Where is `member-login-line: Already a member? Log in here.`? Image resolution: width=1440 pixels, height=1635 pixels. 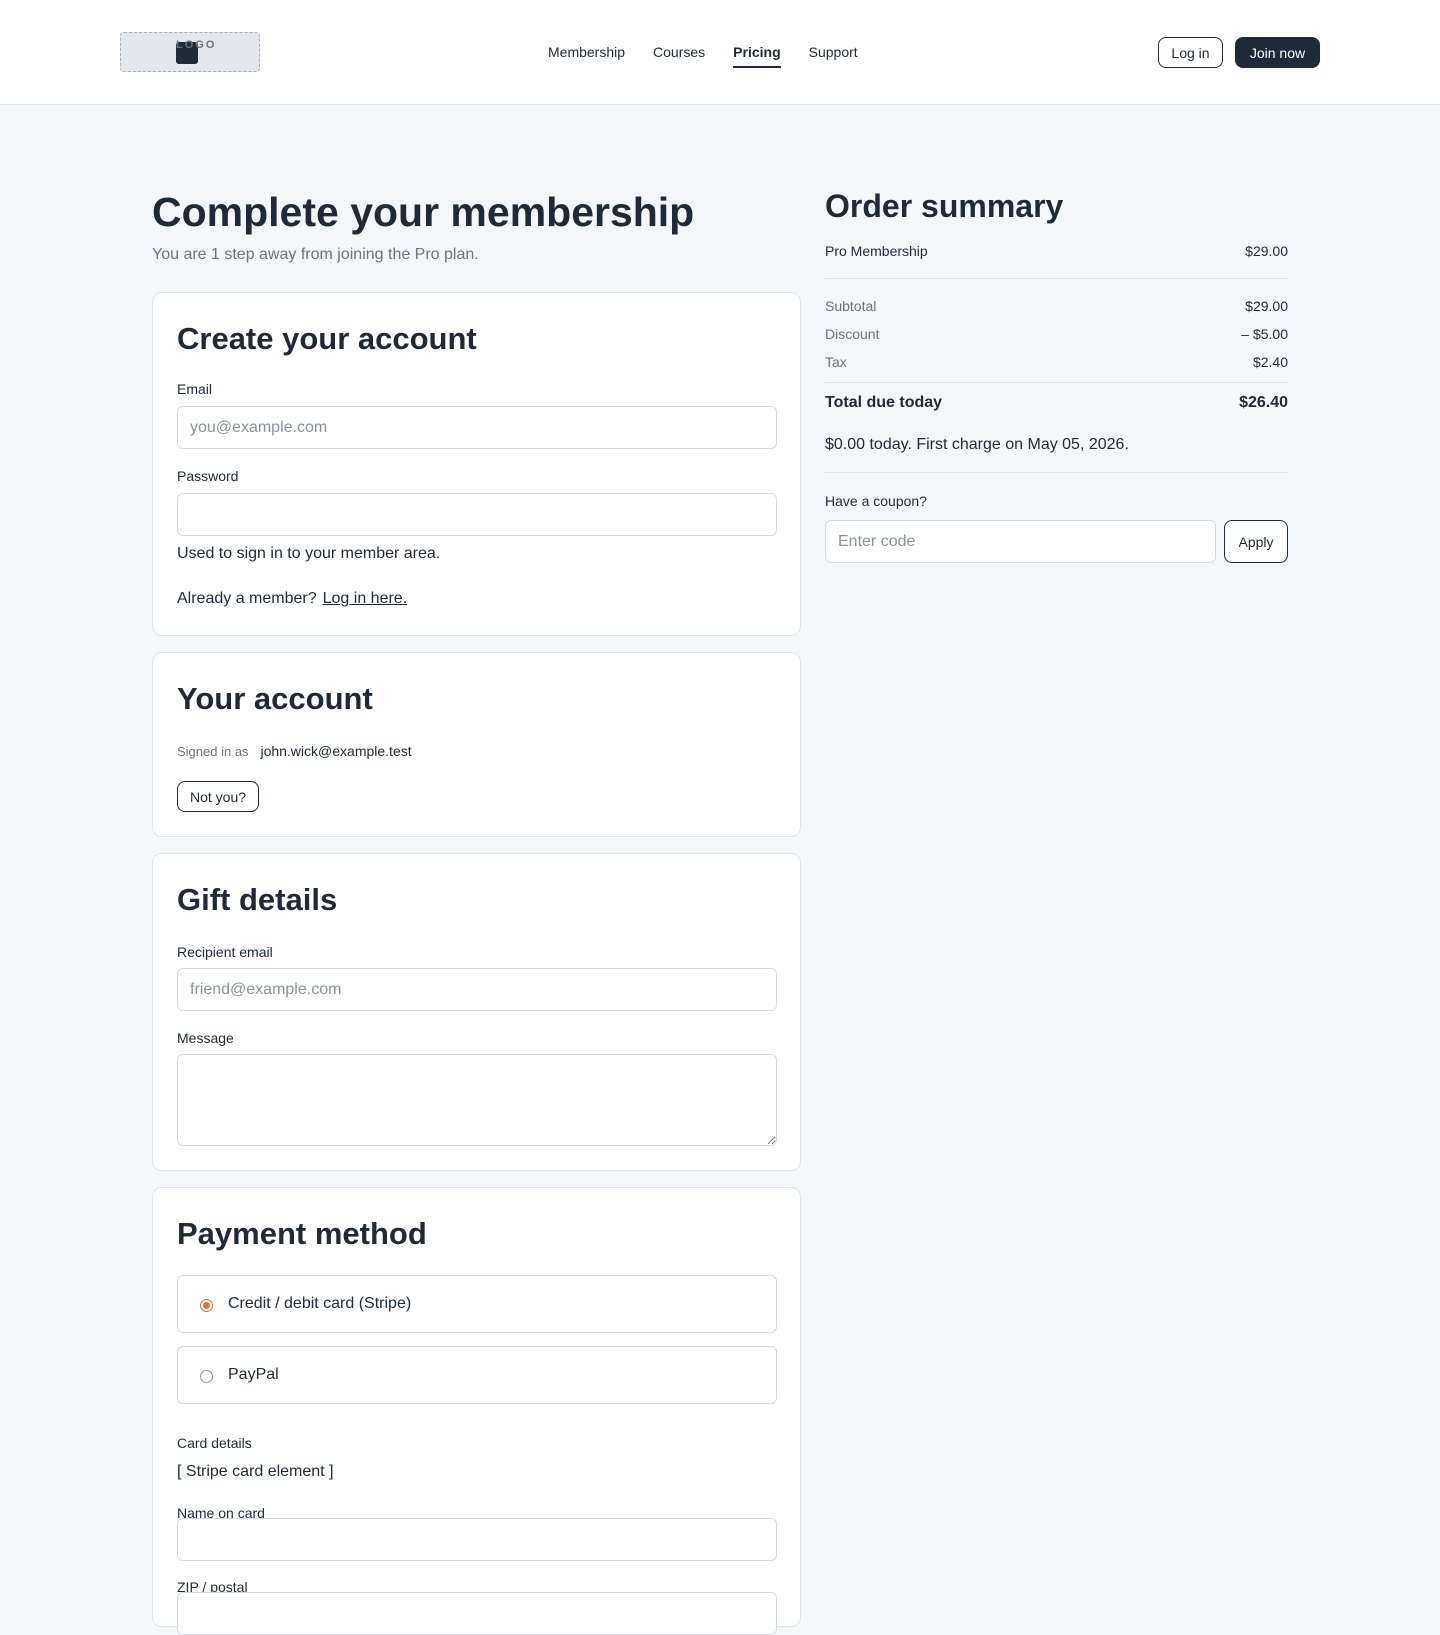
member-login-line: Already a member? Log in here. is located at coordinates (292, 599).